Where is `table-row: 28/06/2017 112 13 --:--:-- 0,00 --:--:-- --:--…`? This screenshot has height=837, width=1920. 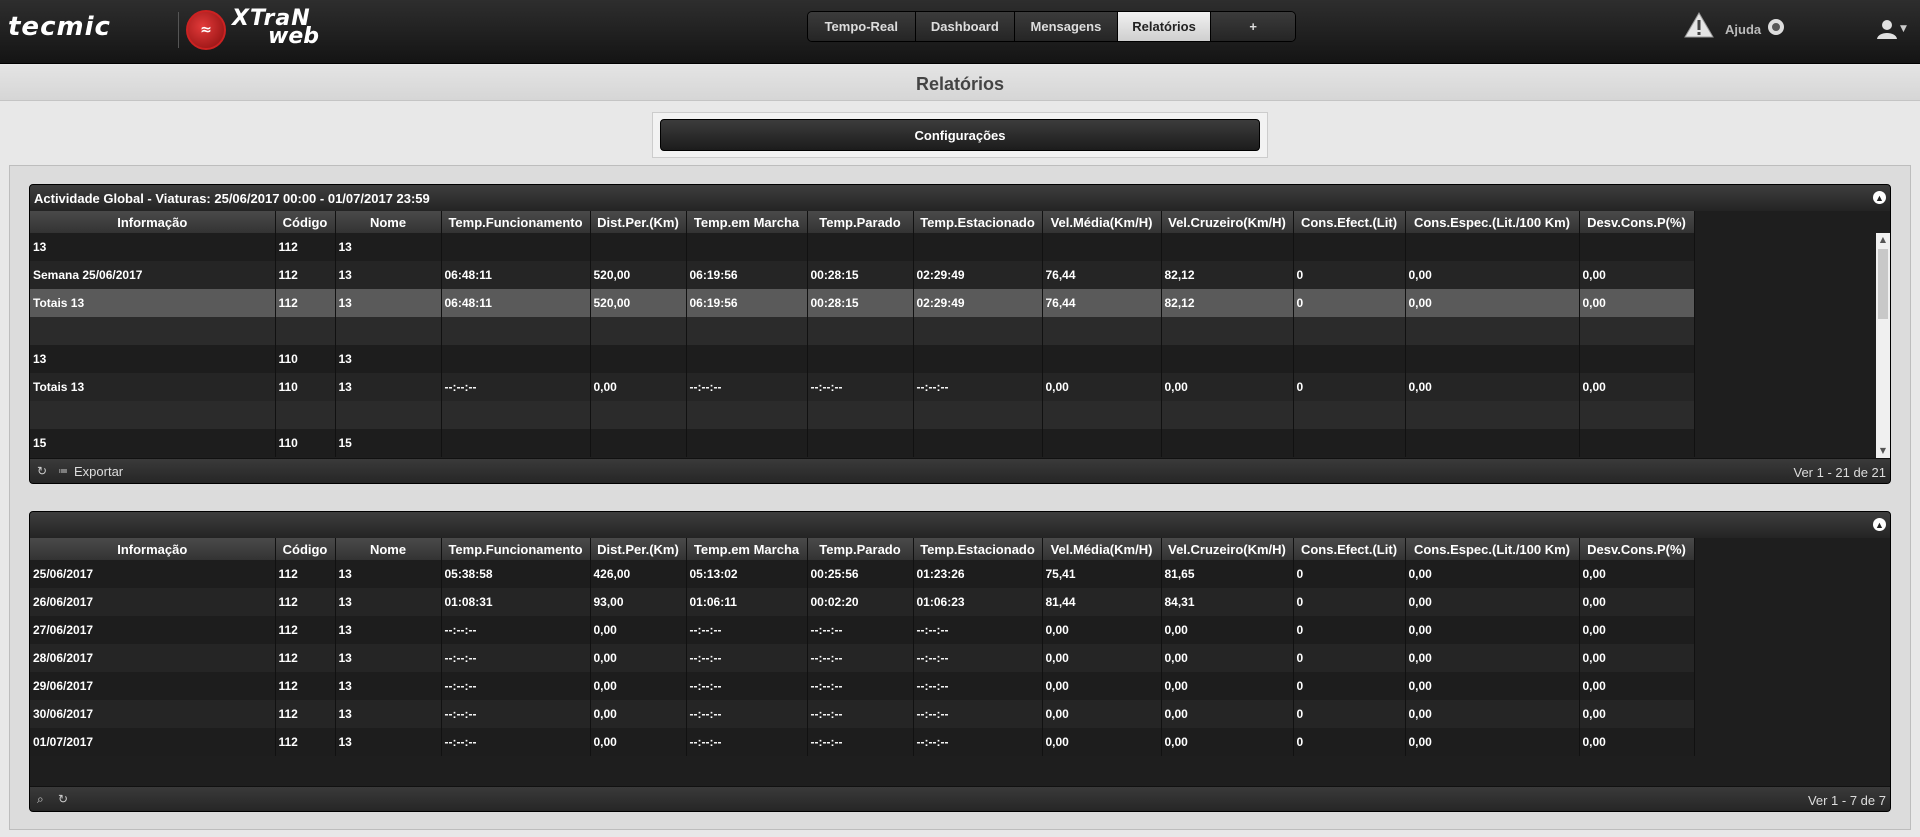 table-row: 28/06/2017 112 13 --:--:-- 0,00 --:--:-- --:--… is located at coordinates (862, 658).